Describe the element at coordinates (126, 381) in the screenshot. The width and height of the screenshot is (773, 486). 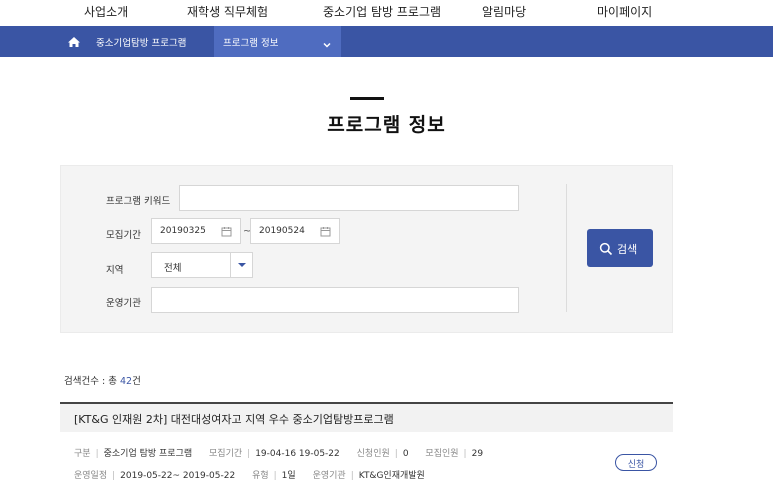
I see `result-count-number: 42` at that location.